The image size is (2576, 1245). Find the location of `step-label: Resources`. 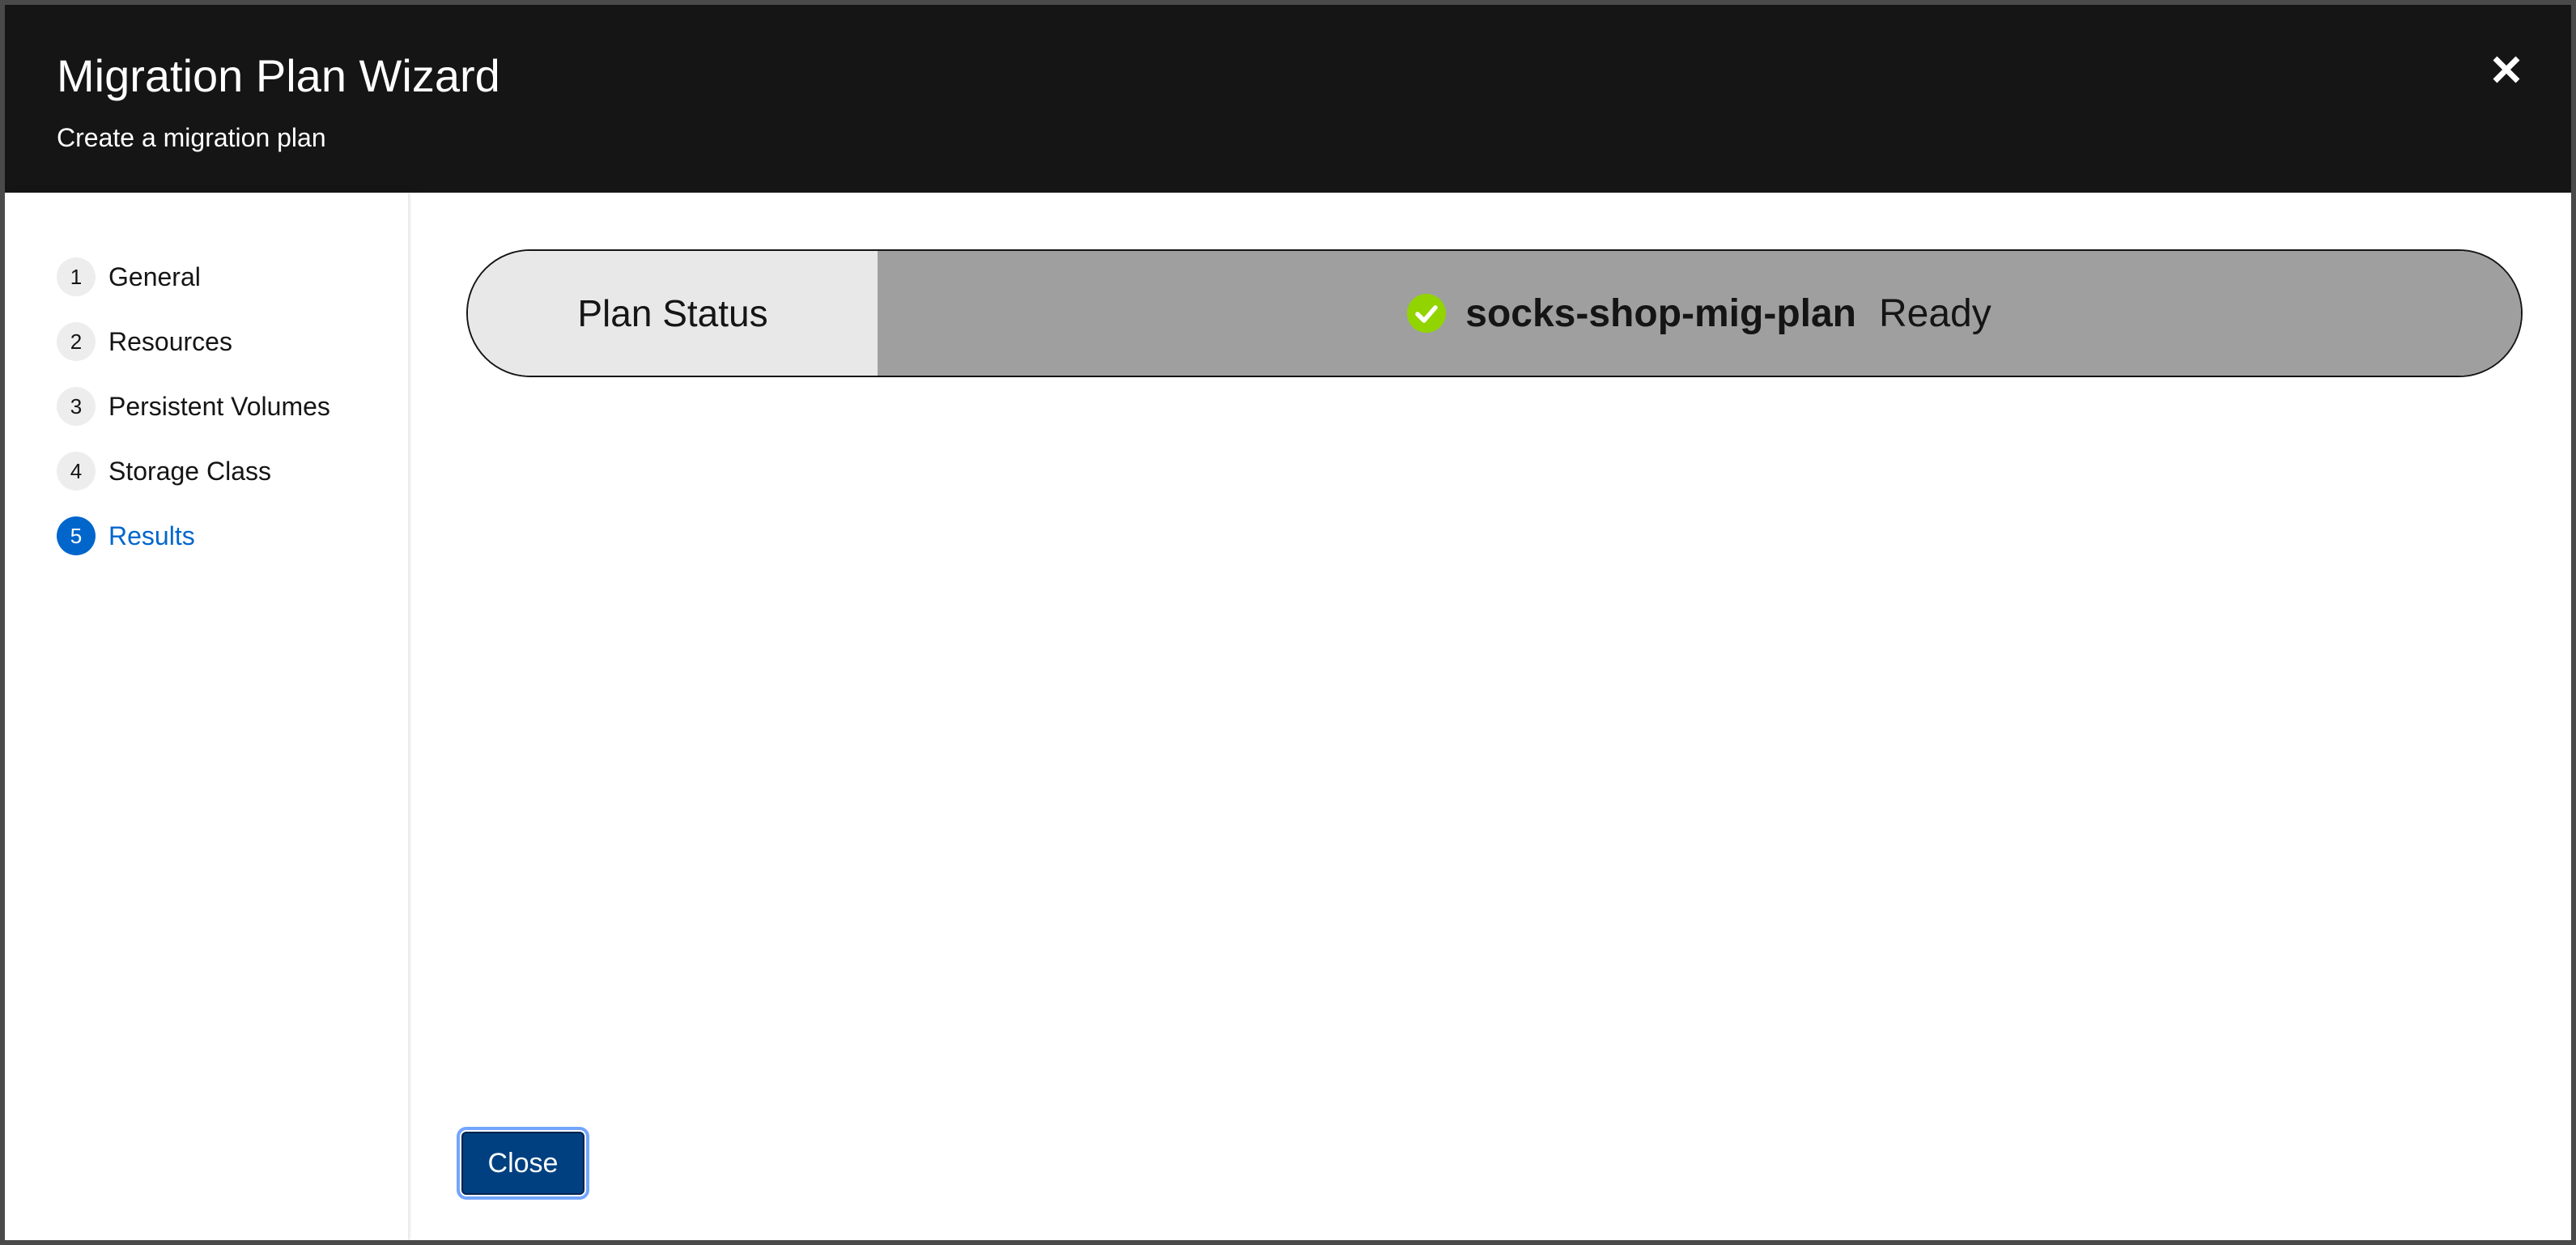

step-label: Resources is located at coordinates (170, 341).